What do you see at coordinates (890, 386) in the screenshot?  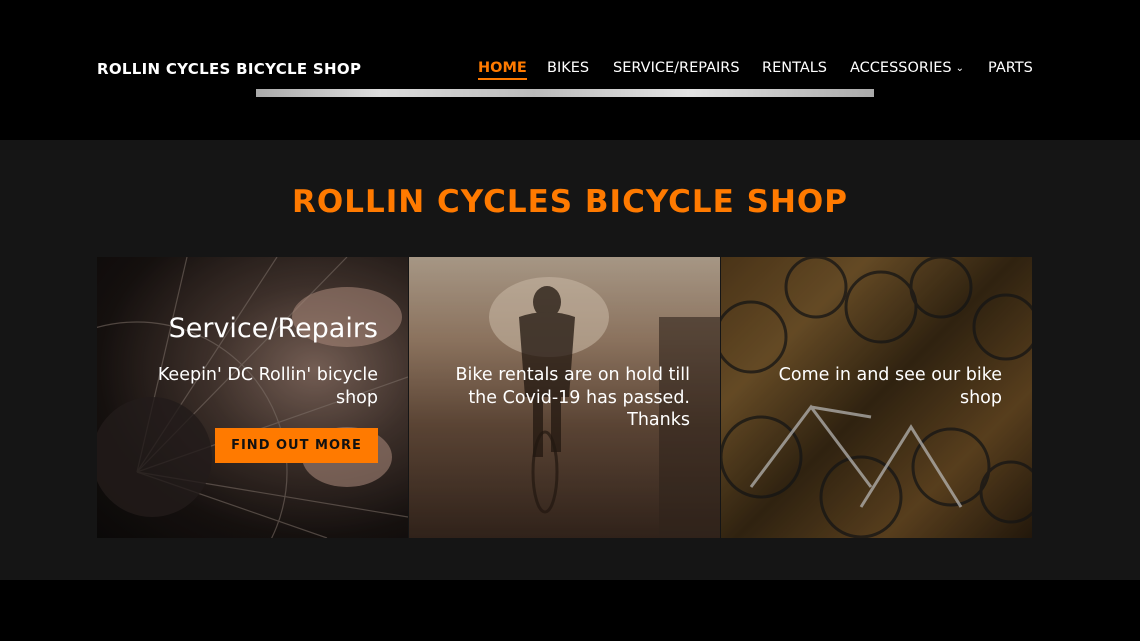 I see `card-description: Come in and see our bike shop` at bounding box center [890, 386].